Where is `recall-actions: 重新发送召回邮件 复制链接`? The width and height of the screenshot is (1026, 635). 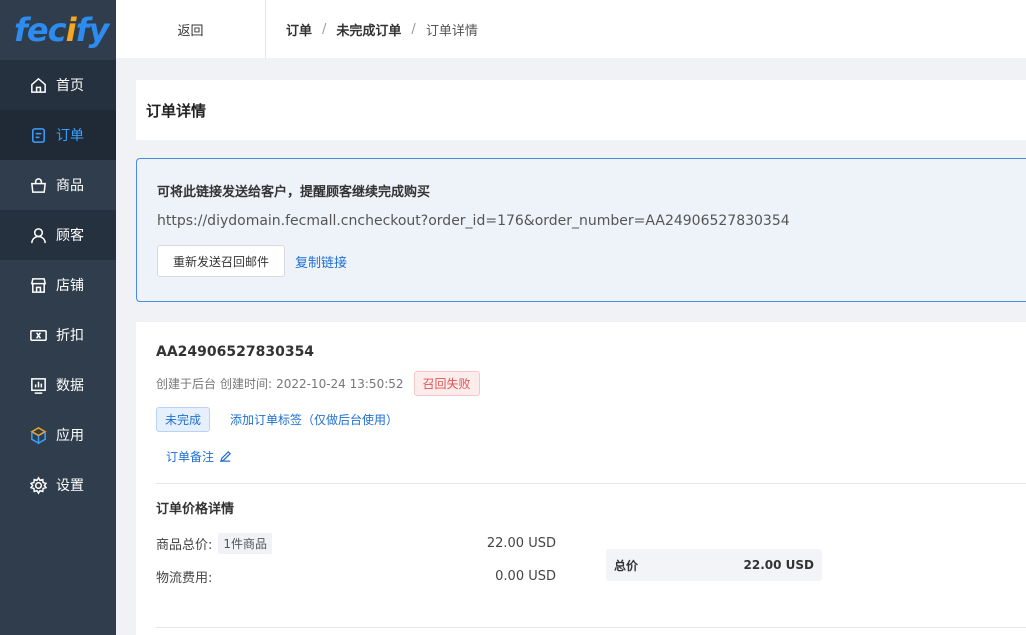 recall-actions: 重新发送召回邮件 复制链接 is located at coordinates (581, 261).